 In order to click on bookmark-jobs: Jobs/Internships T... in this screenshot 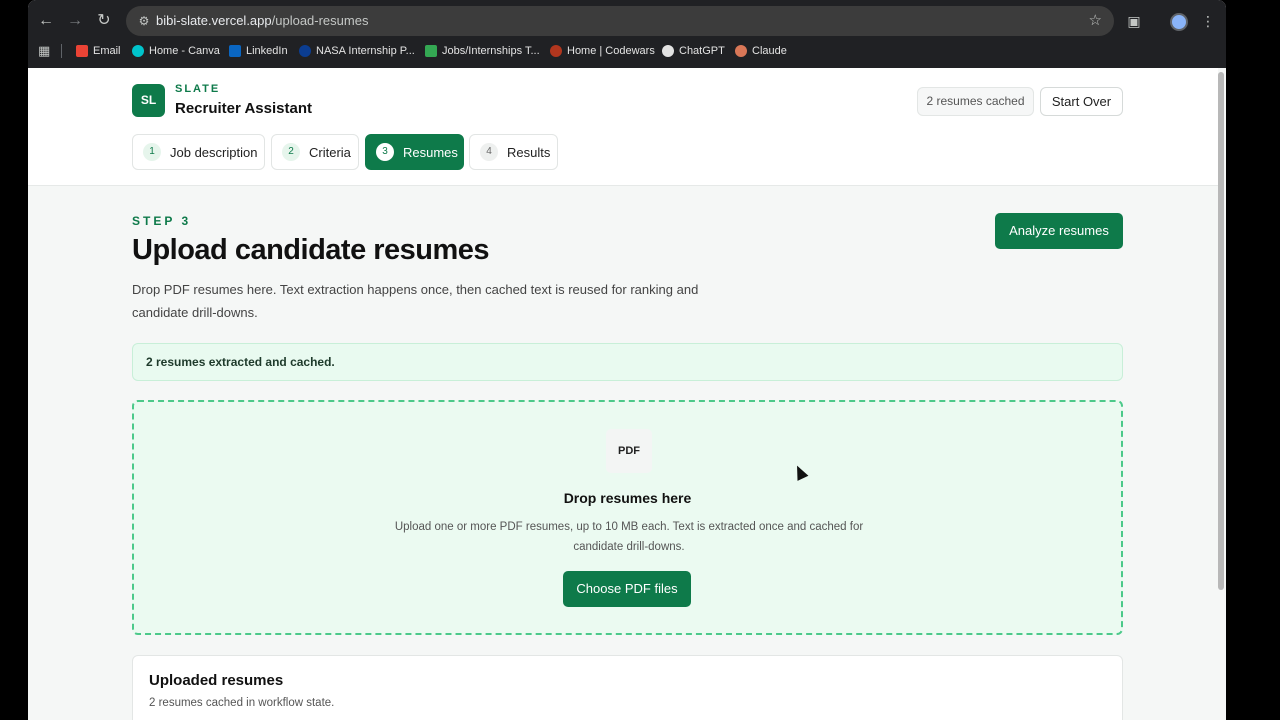, I will do `click(482, 51)`.